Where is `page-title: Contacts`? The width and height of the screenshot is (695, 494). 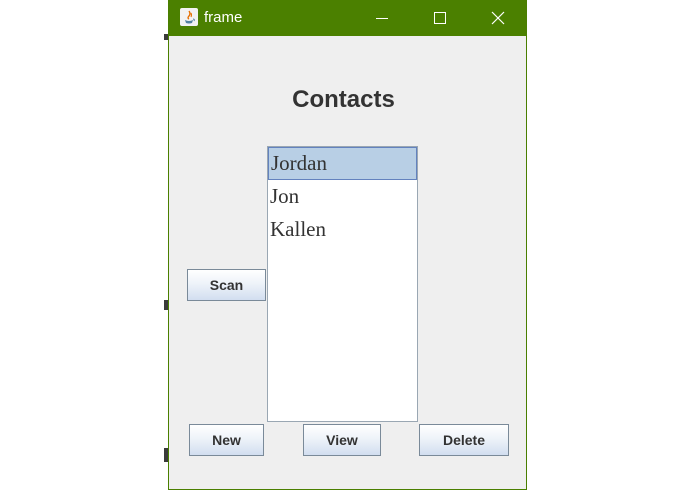
page-title: Contacts is located at coordinates (343, 99).